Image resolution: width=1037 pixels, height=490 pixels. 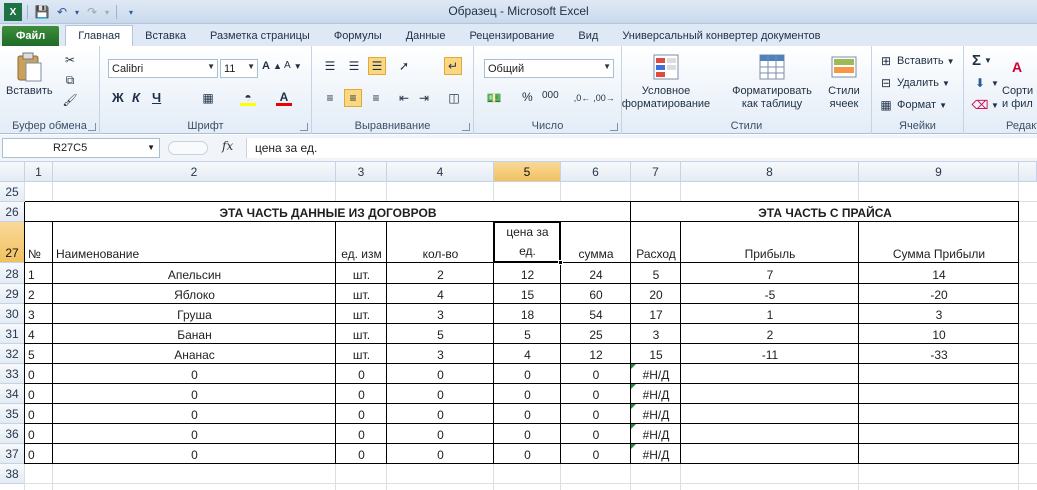 I want to click on header-cell: Наименование, so click(x=194, y=242).